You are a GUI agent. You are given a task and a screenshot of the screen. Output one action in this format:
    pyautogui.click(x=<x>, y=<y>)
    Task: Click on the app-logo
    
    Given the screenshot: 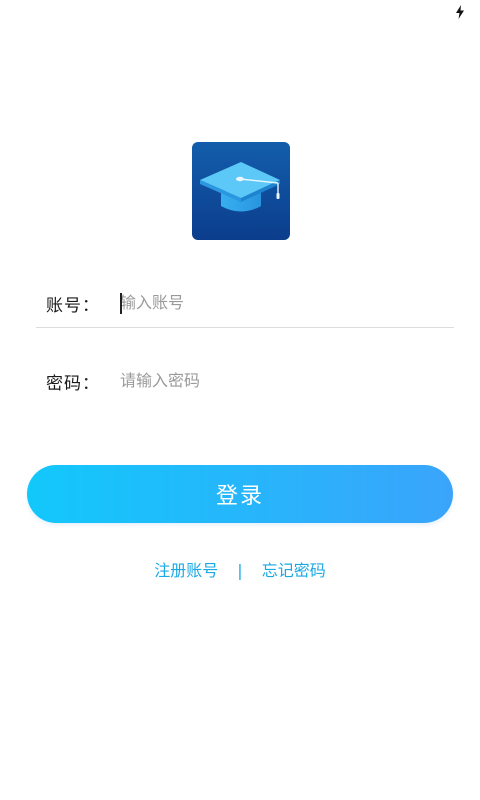 What is the action you would take?
    pyautogui.click(x=241, y=191)
    